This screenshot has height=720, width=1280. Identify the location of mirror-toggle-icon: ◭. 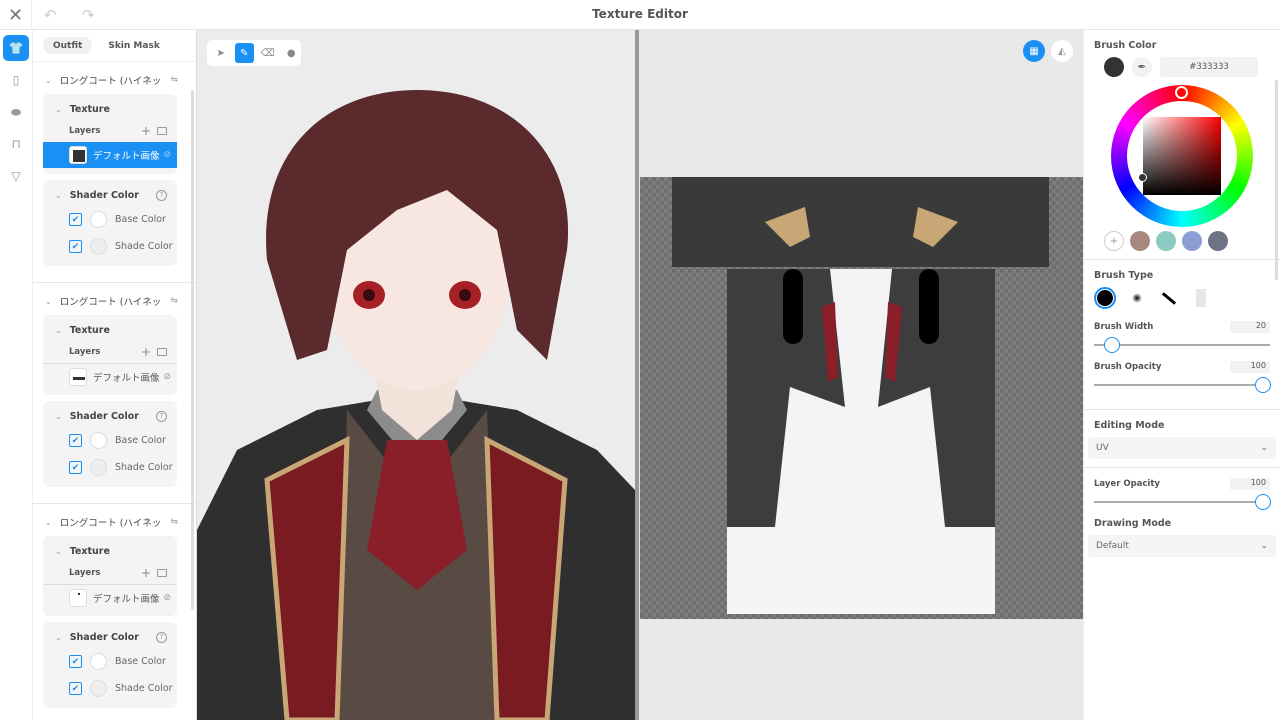
(1062, 51).